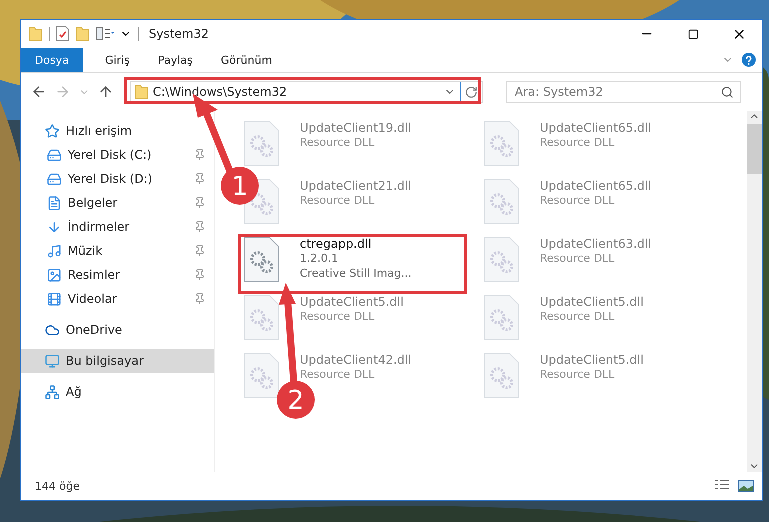  Describe the element at coordinates (57, 486) in the screenshot. I see `item-count: 144 öğe` at that location.